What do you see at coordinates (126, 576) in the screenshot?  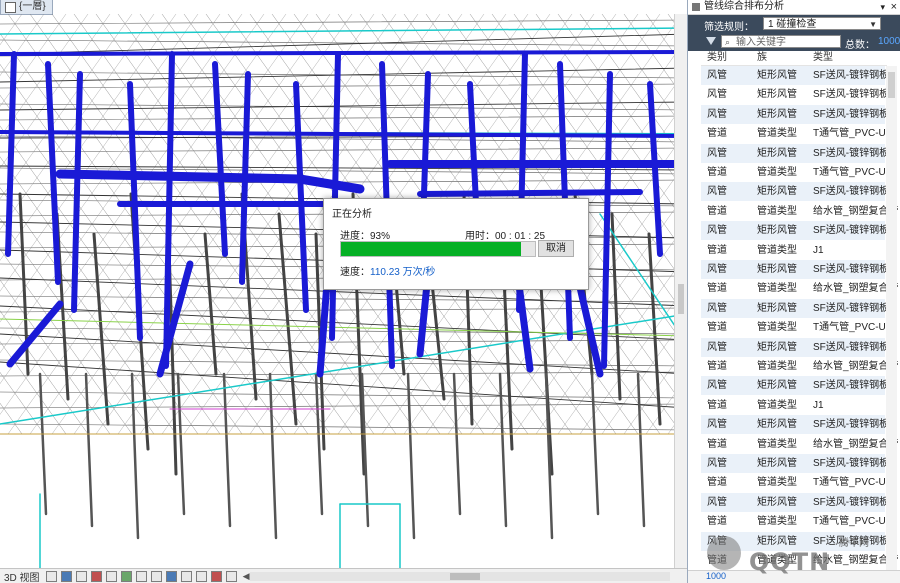 I see `render-icon` at bounding box center [126, 576].